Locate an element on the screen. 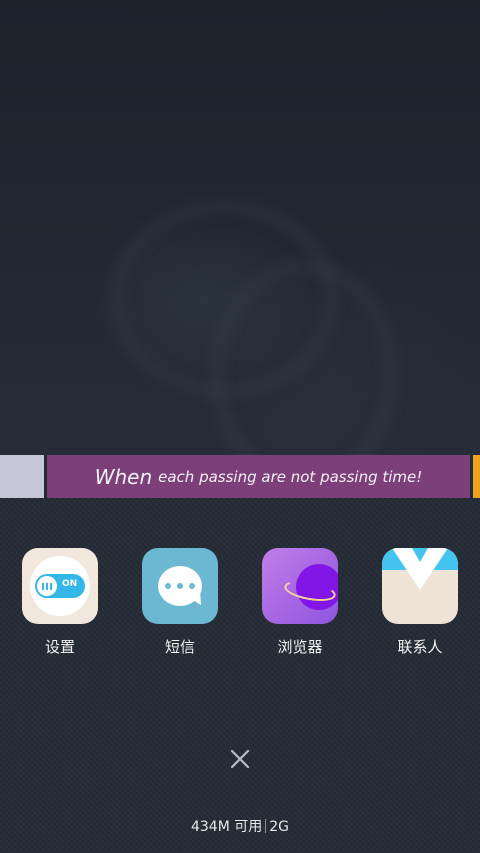 This screenshot has height=853, width=480. close-x-icon is located at coordinates (240, 759).